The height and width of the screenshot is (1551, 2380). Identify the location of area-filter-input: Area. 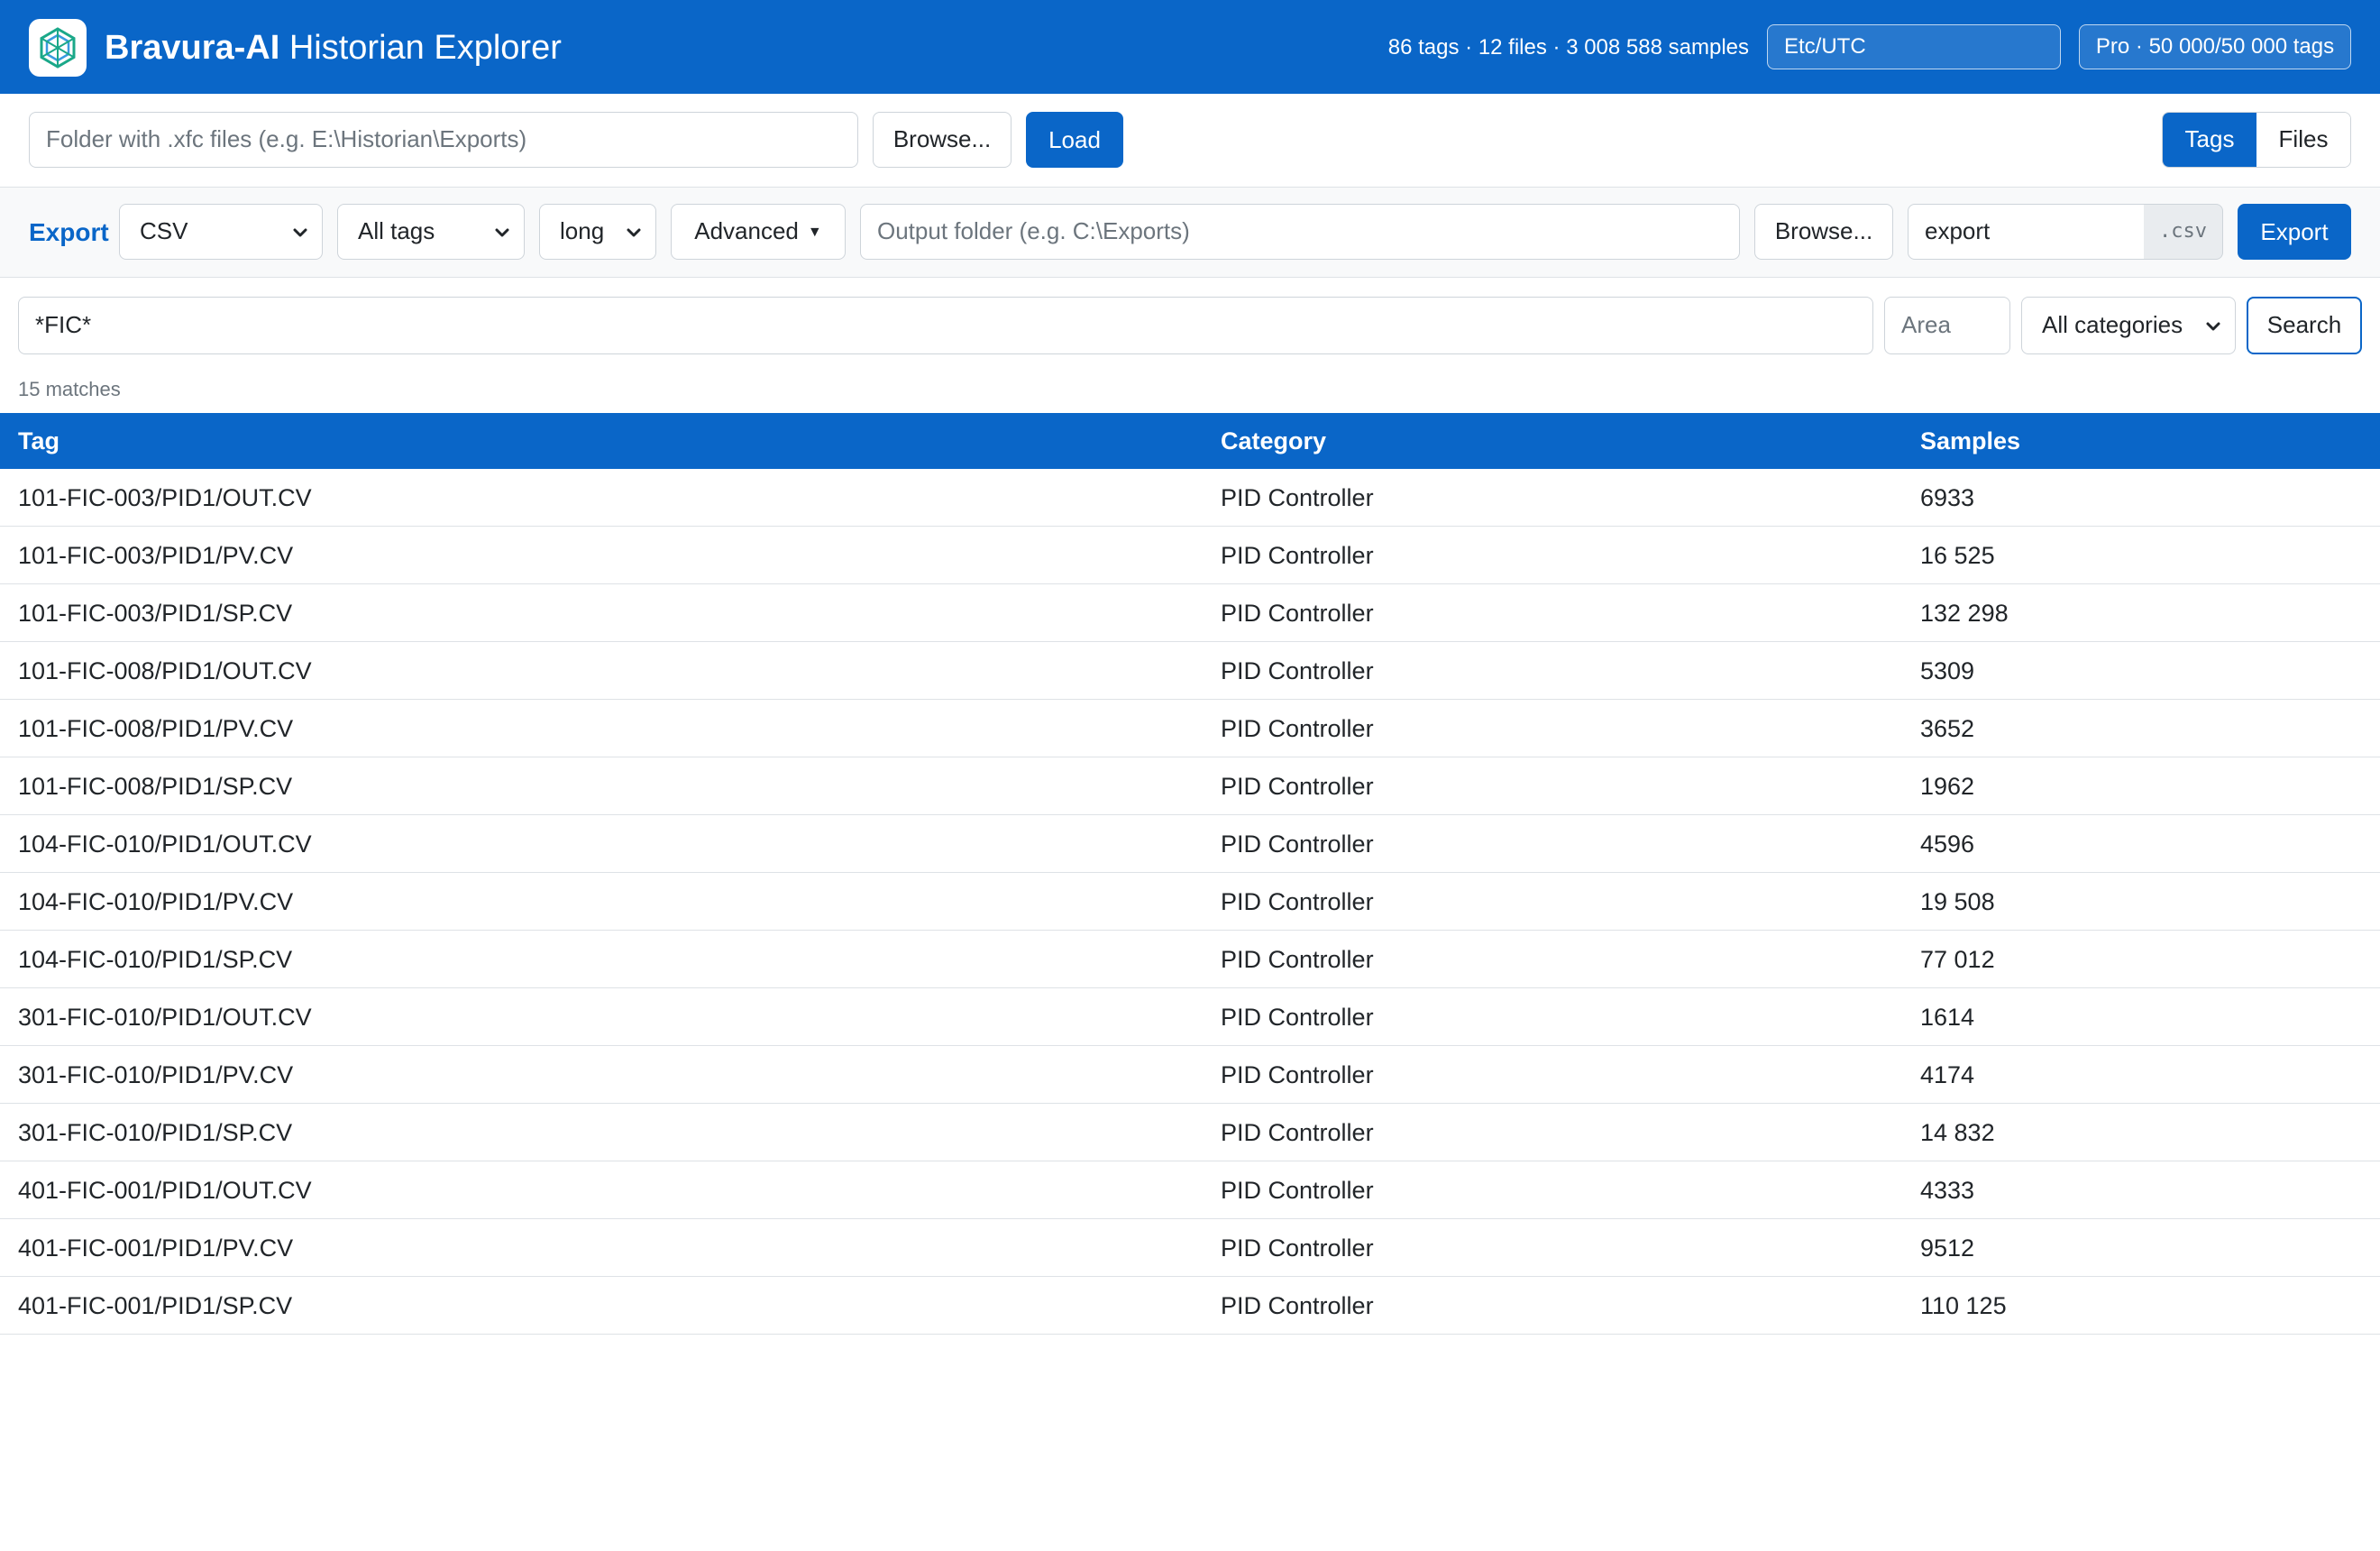
(1947, 325).